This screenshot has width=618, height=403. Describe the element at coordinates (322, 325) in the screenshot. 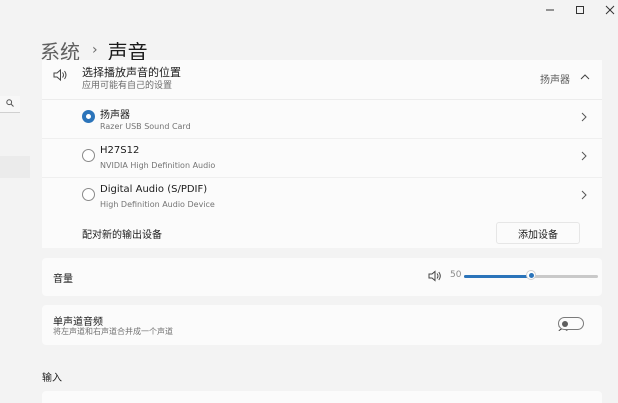

I see `mono-audio-row: 单声道音频 将左声道和右声道合并成一个声道 关` at that location.